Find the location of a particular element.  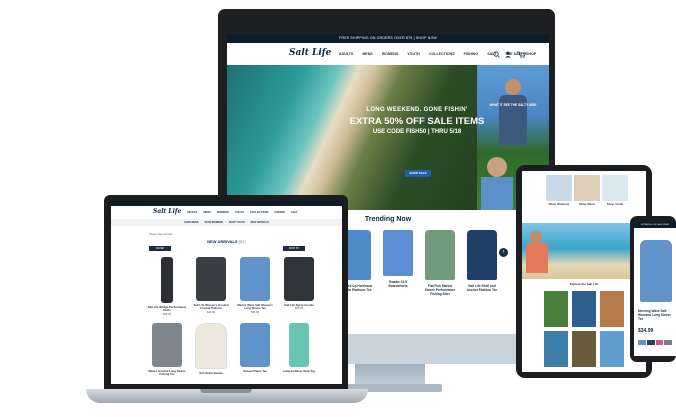

hero-line-3: USE CODE FISH50 | THRU 5/18 is located at coordinates (417, 132).